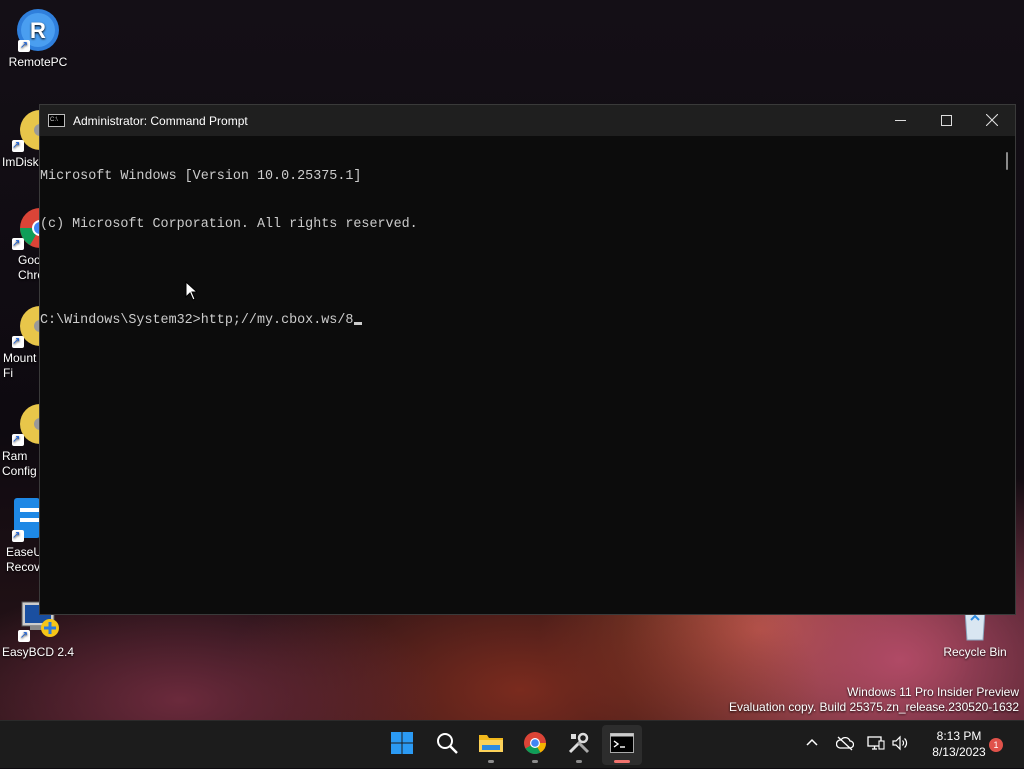  I want to click on remotepc-icon: R ↗, so click(38, 30).